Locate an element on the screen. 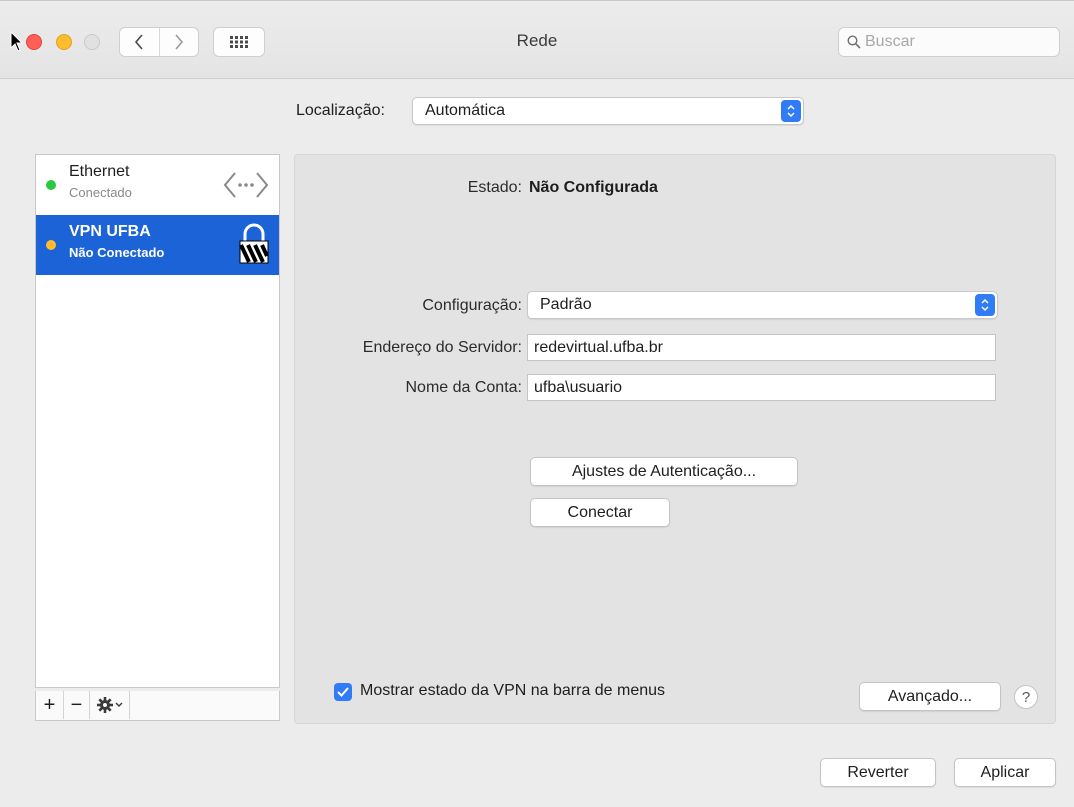 This screenshot has height=807, width=1074. service-list-toolbar: + − is located at coordinates (157, 706).